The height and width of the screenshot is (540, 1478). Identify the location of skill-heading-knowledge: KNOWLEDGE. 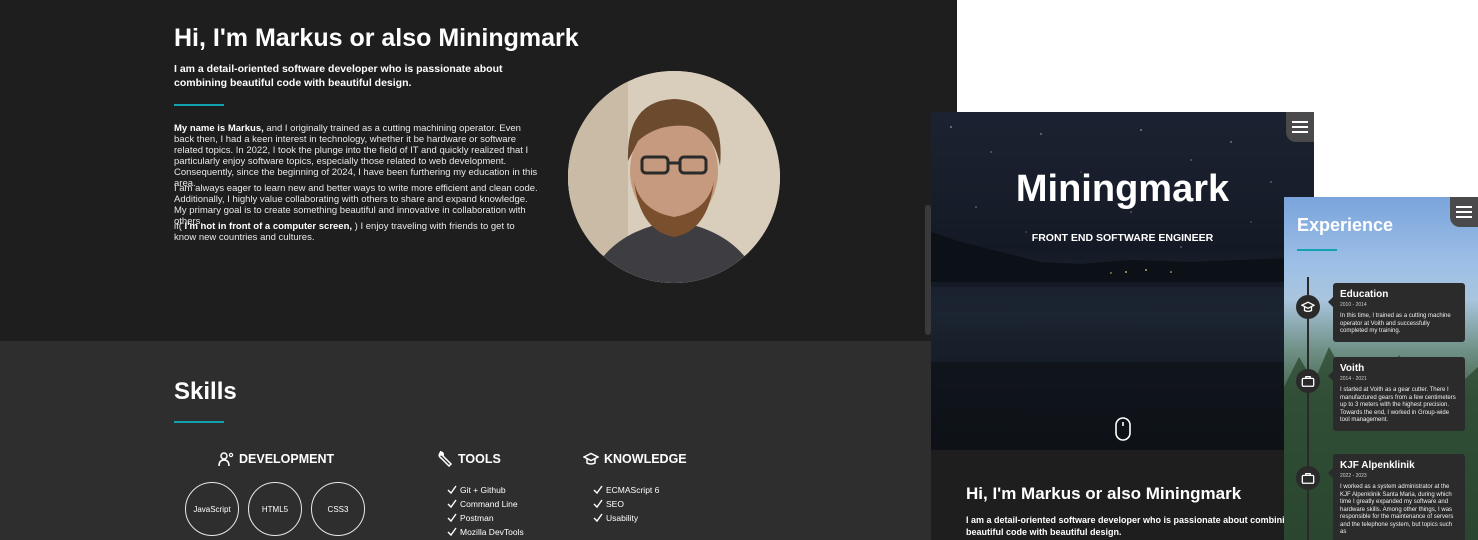
(635, 459).